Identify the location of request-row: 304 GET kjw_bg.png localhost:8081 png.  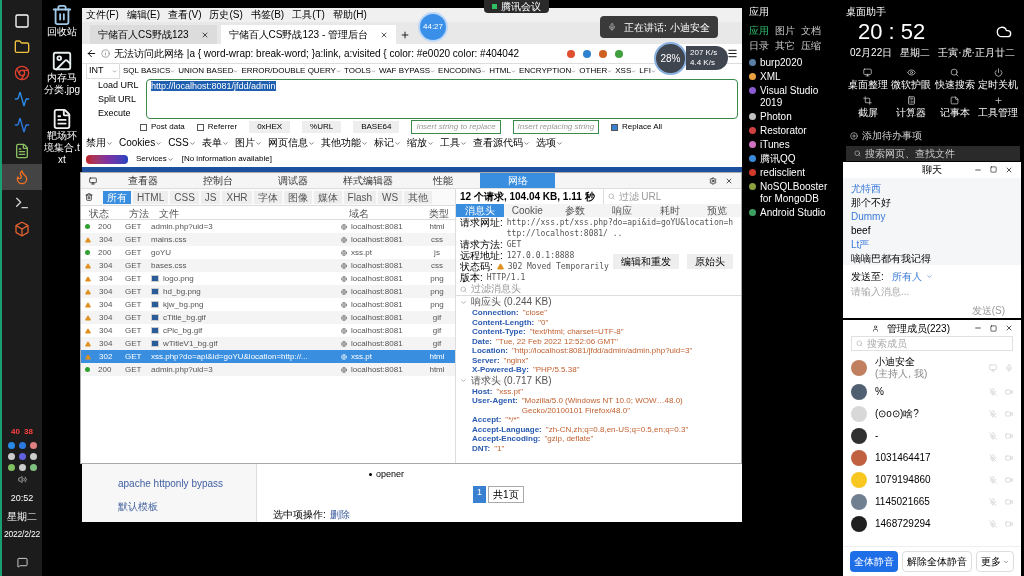
(268, 304).